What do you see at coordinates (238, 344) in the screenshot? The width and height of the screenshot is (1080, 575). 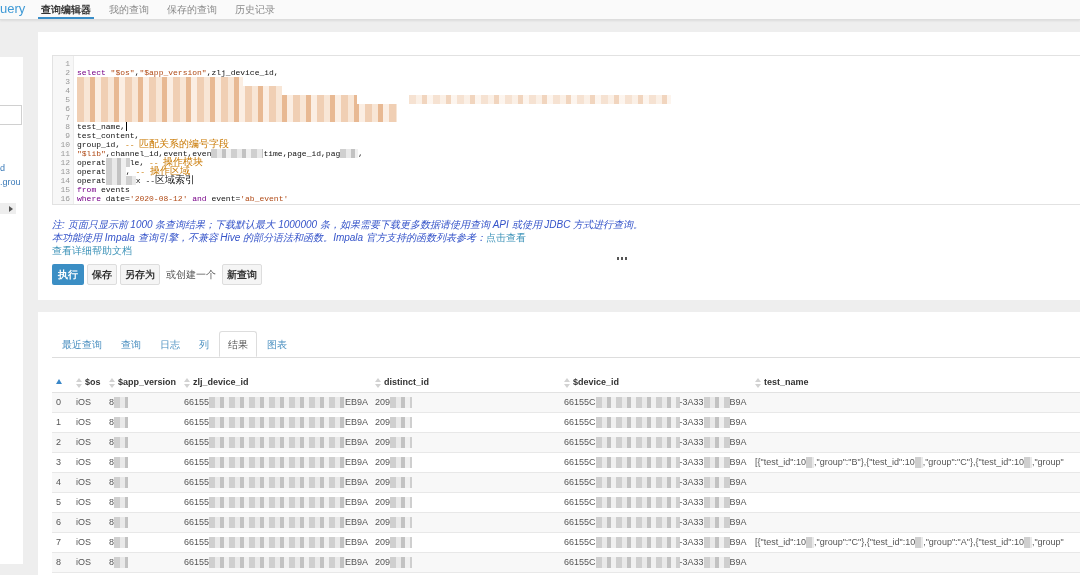 I see `result-tab: 结果` at bounding box center [238, 344].